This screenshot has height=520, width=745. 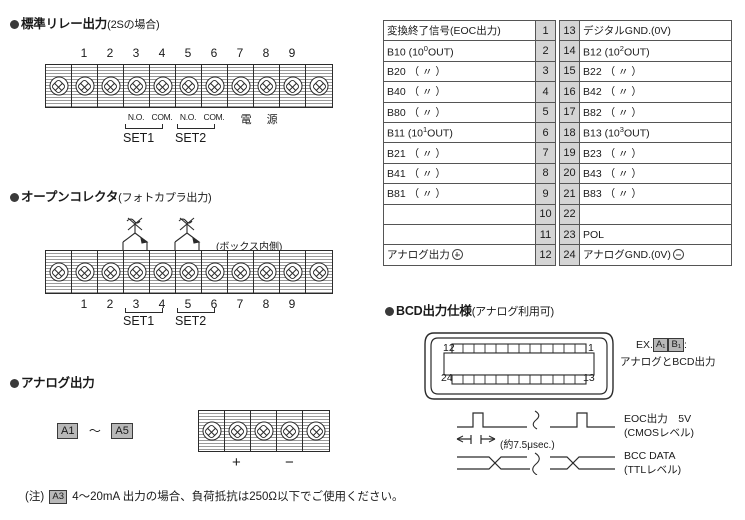 I want to click on analog-plus-label: +, so click(x=236, y=462).